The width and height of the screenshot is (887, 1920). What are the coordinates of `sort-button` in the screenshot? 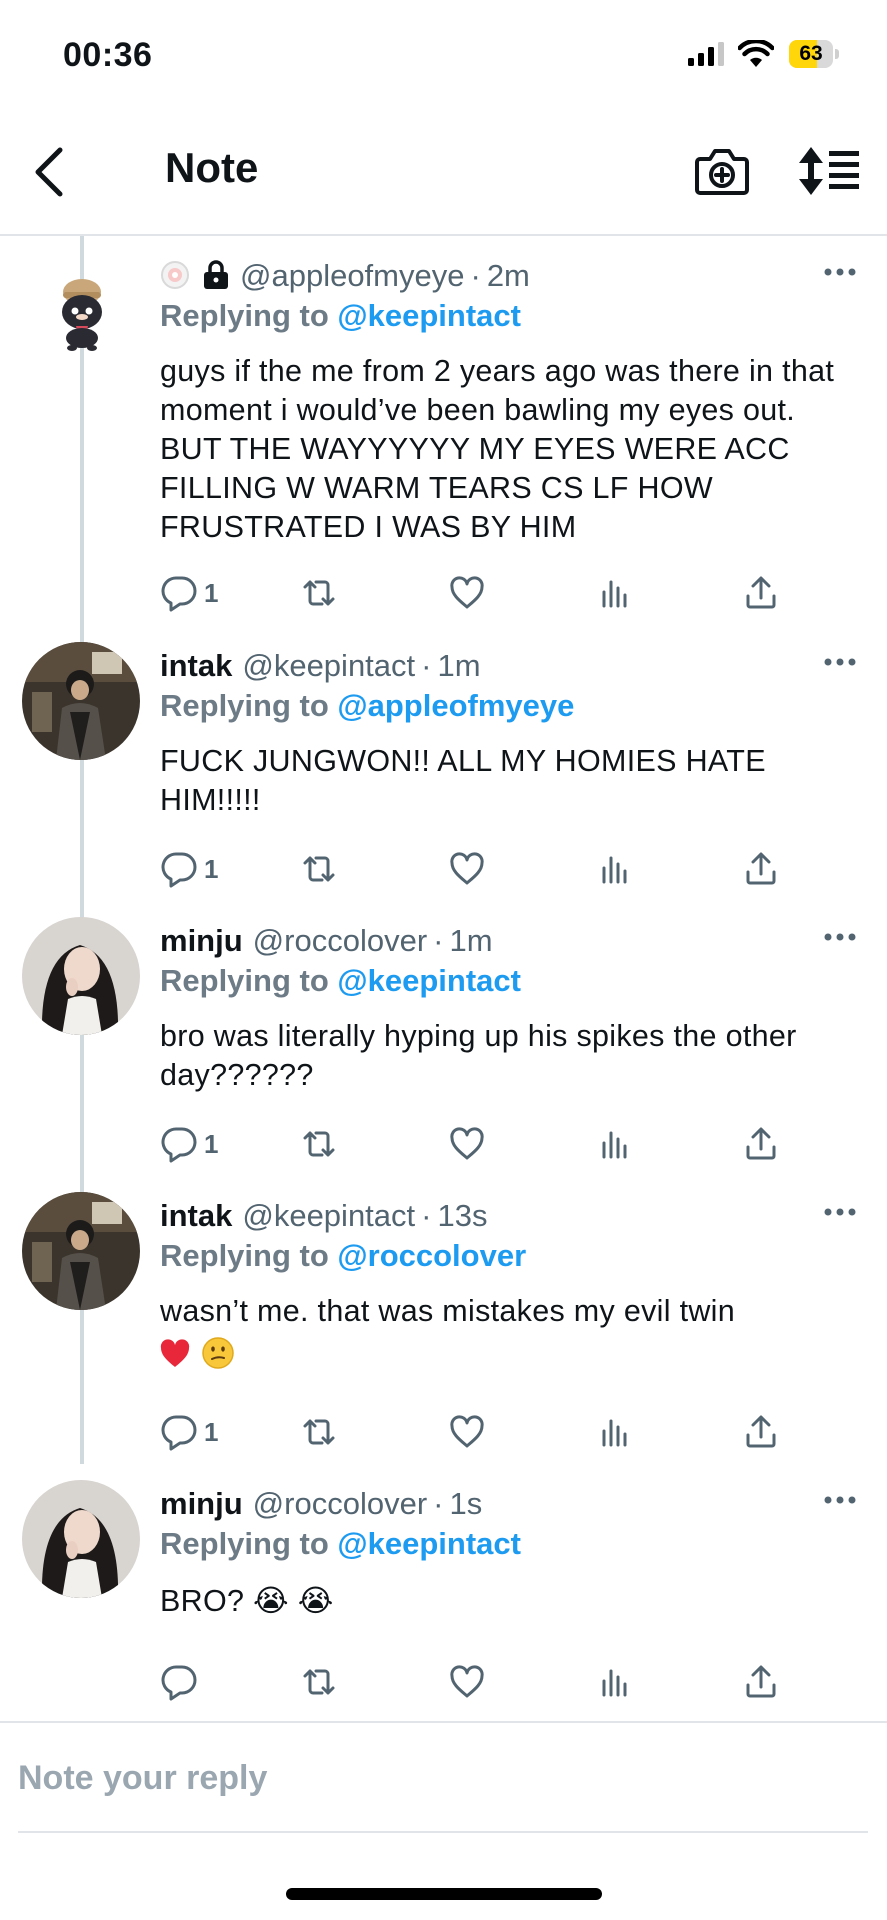 It's located at (829, 171).